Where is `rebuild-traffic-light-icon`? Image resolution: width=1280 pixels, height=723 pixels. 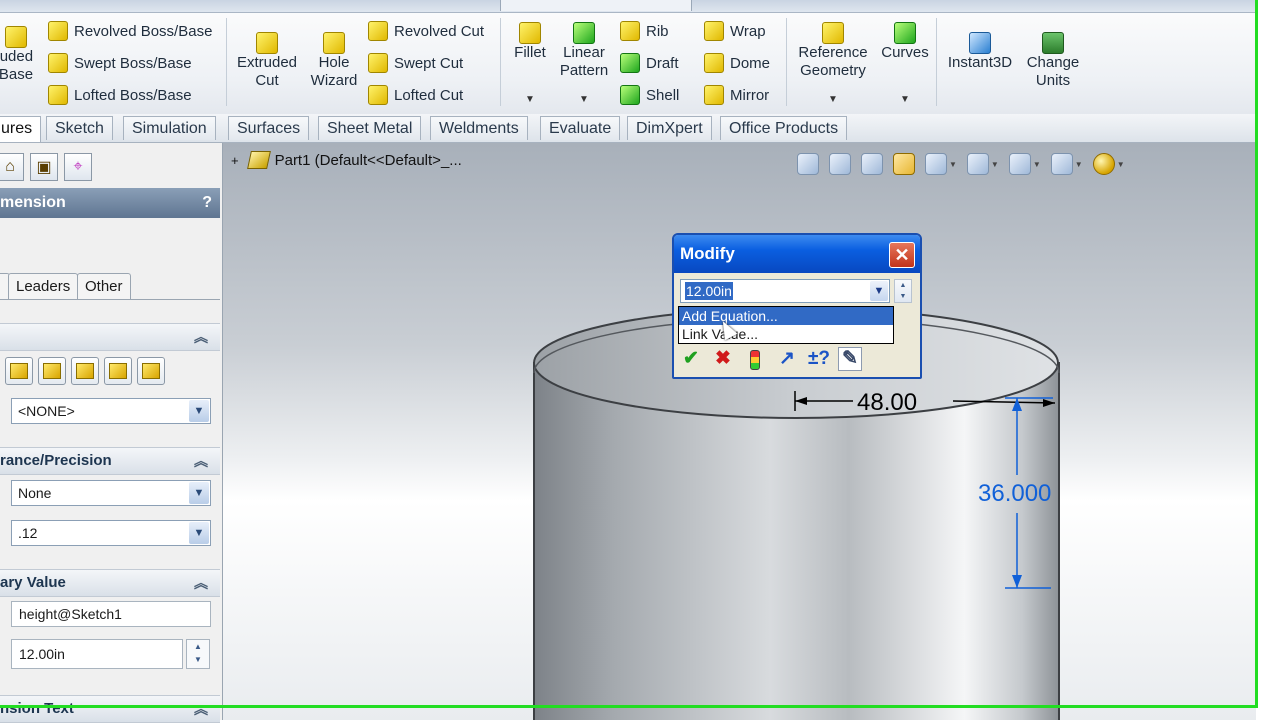
rebuild-traffic-light-icon is located at coordinates (755, 359).